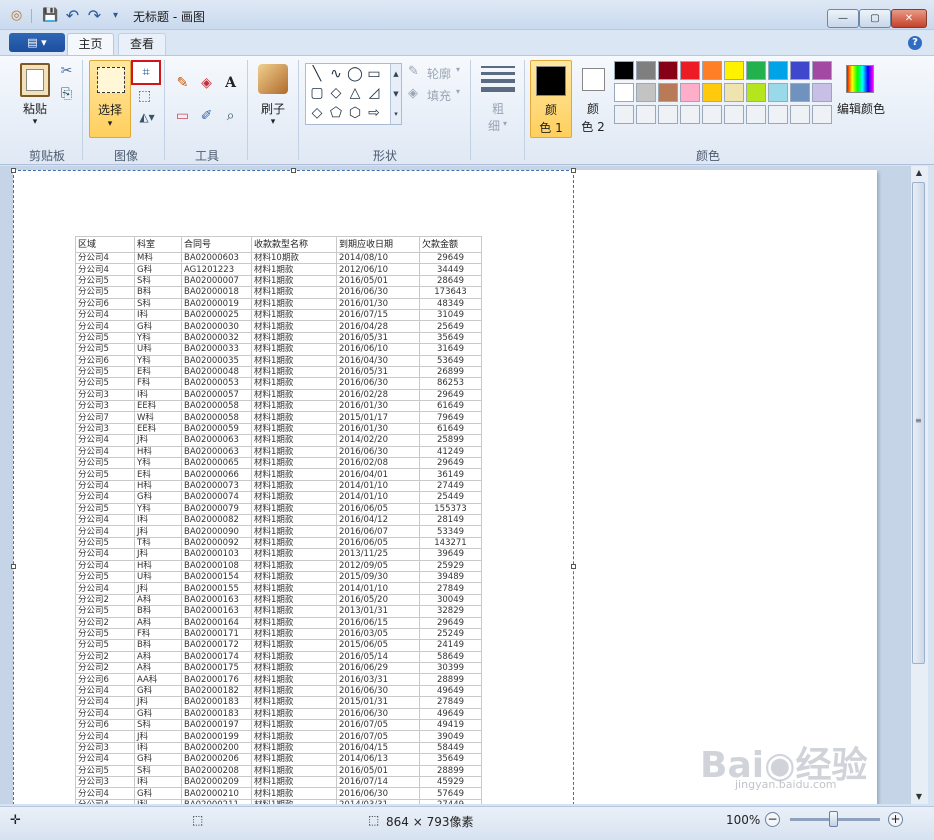 The image size is (934, 840). Describe the element at coordinates (895, 819) in the screenshot. I see `zoom-in-button: +` at that location.